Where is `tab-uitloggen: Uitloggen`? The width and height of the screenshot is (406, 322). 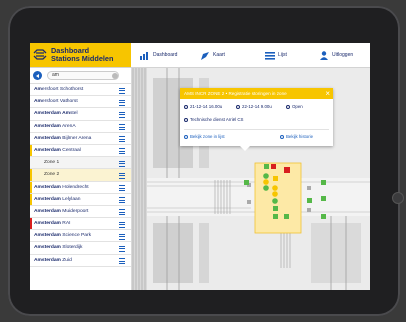 tab-uitloggen: Uitloggen is located at coordinates (336, 55).